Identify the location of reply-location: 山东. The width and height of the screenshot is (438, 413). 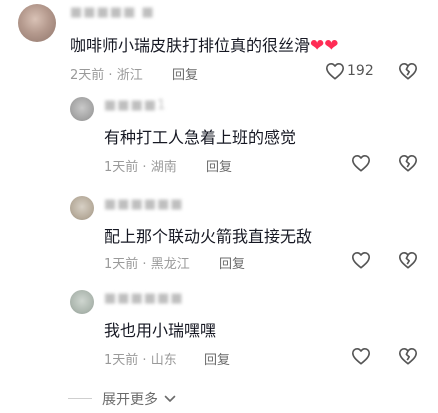
(163, 360).